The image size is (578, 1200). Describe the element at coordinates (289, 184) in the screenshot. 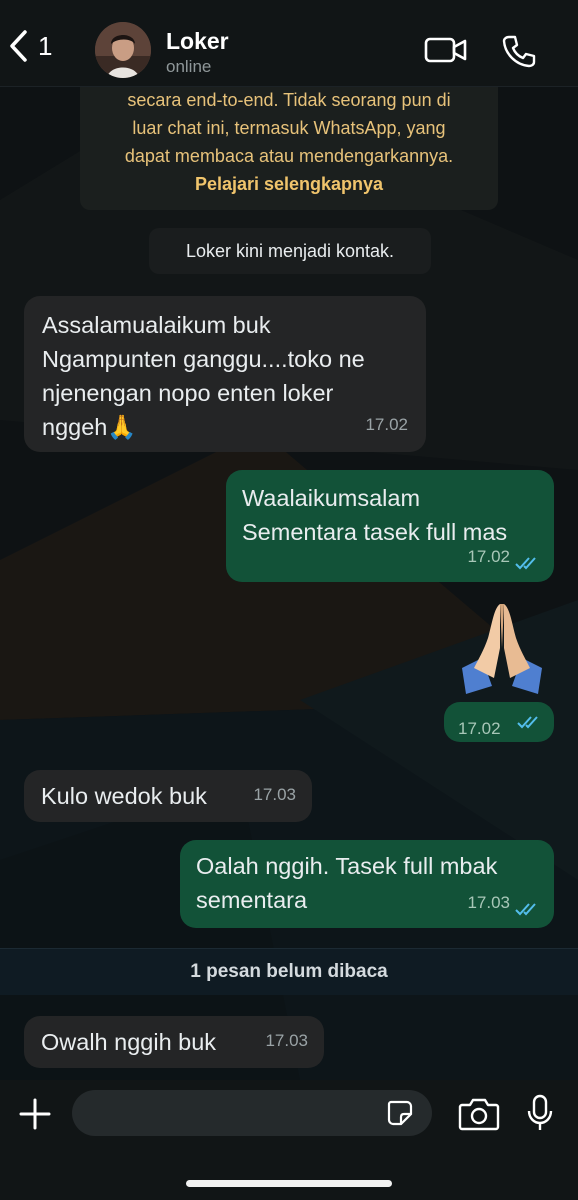

I see `learn-more-link: Pelajari selengkapnya` at that location.